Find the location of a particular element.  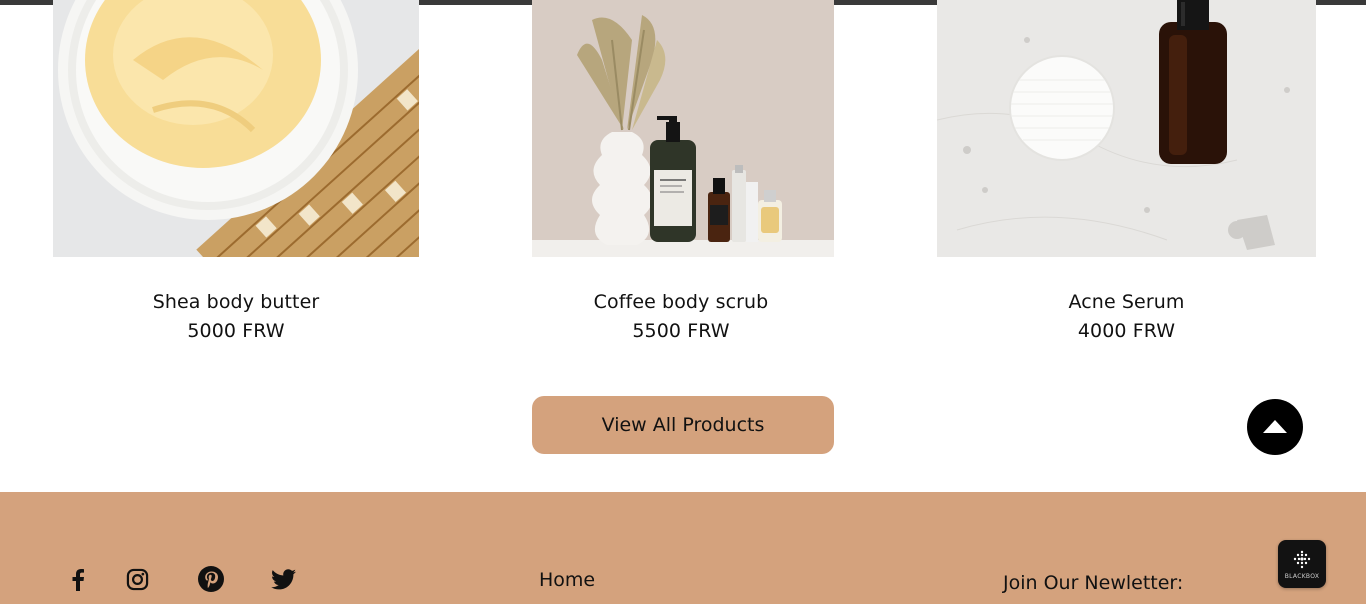

blackbox-widget-button: BLACKBOX is located at coordinates (1302, 564).